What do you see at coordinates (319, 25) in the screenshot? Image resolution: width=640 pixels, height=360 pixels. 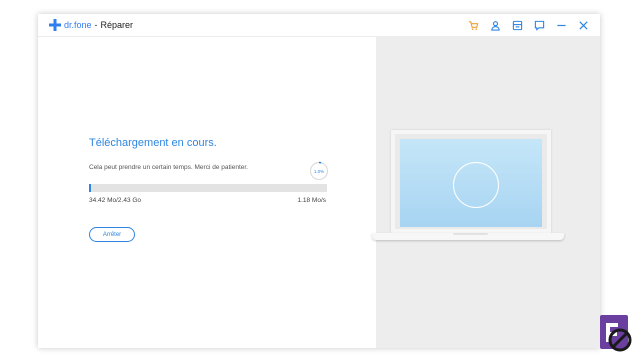 I see `title-bar: dr.fone - Réparer` at bounding box center [319, 25].